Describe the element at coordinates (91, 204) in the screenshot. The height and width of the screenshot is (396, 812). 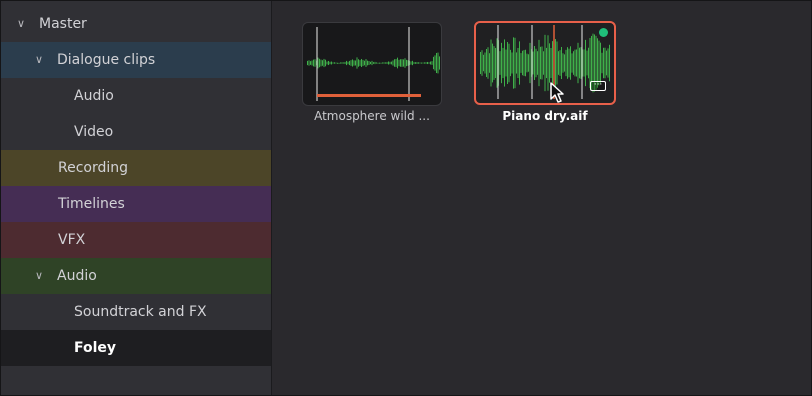
I see `bin-label: Timelines` at that location.